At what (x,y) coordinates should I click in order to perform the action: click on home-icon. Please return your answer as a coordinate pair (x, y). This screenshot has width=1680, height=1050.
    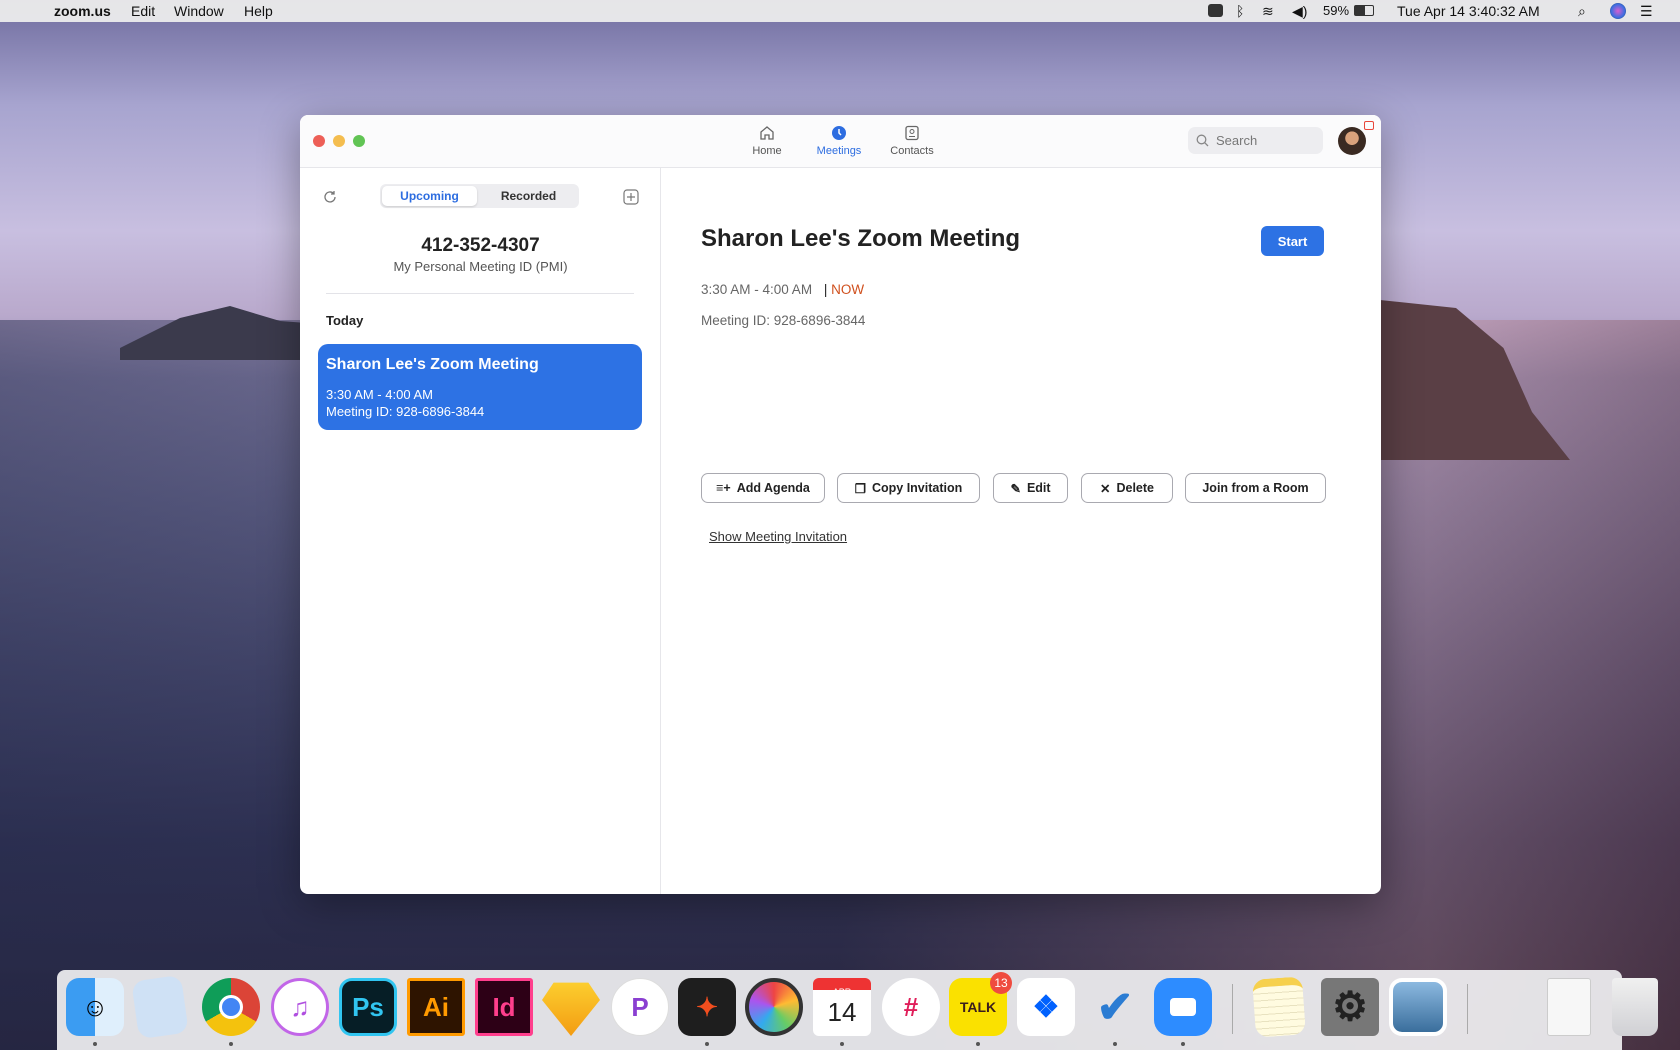
    Looking at the image, I should click on (767, 133).